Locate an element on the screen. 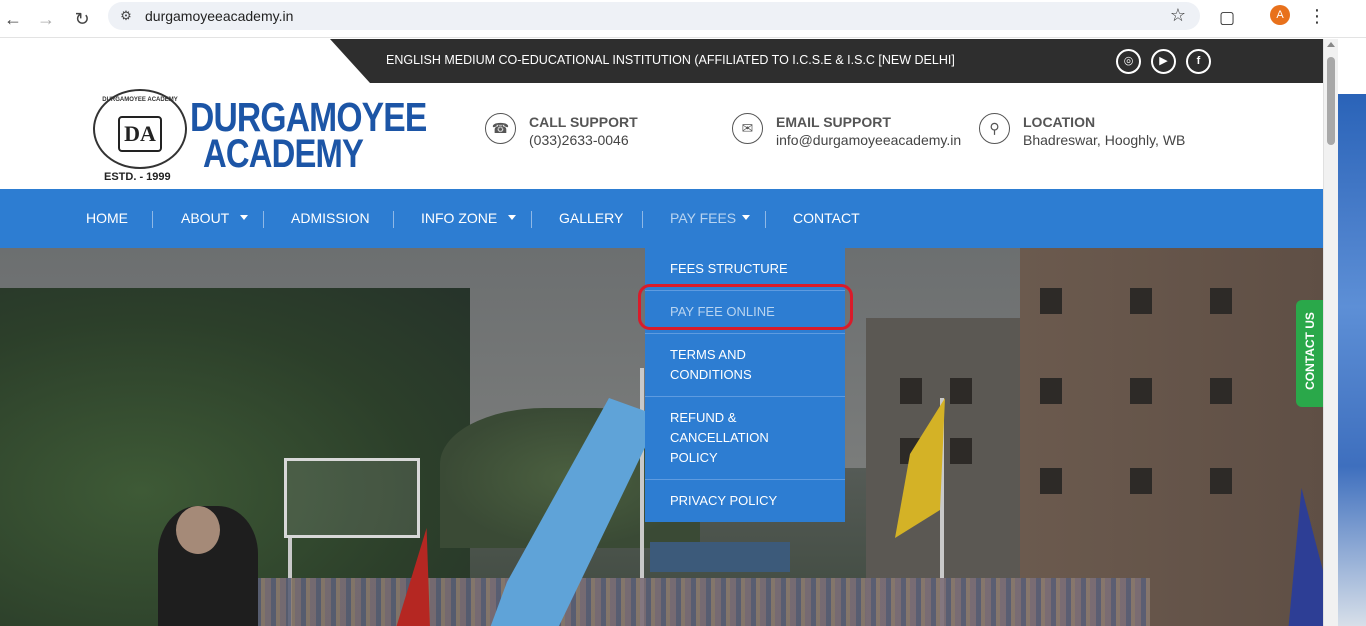 Image resolution: width=1366 pixels, height=626 pixels. location-title: LOCATION is located at coordinates (1059, 122).